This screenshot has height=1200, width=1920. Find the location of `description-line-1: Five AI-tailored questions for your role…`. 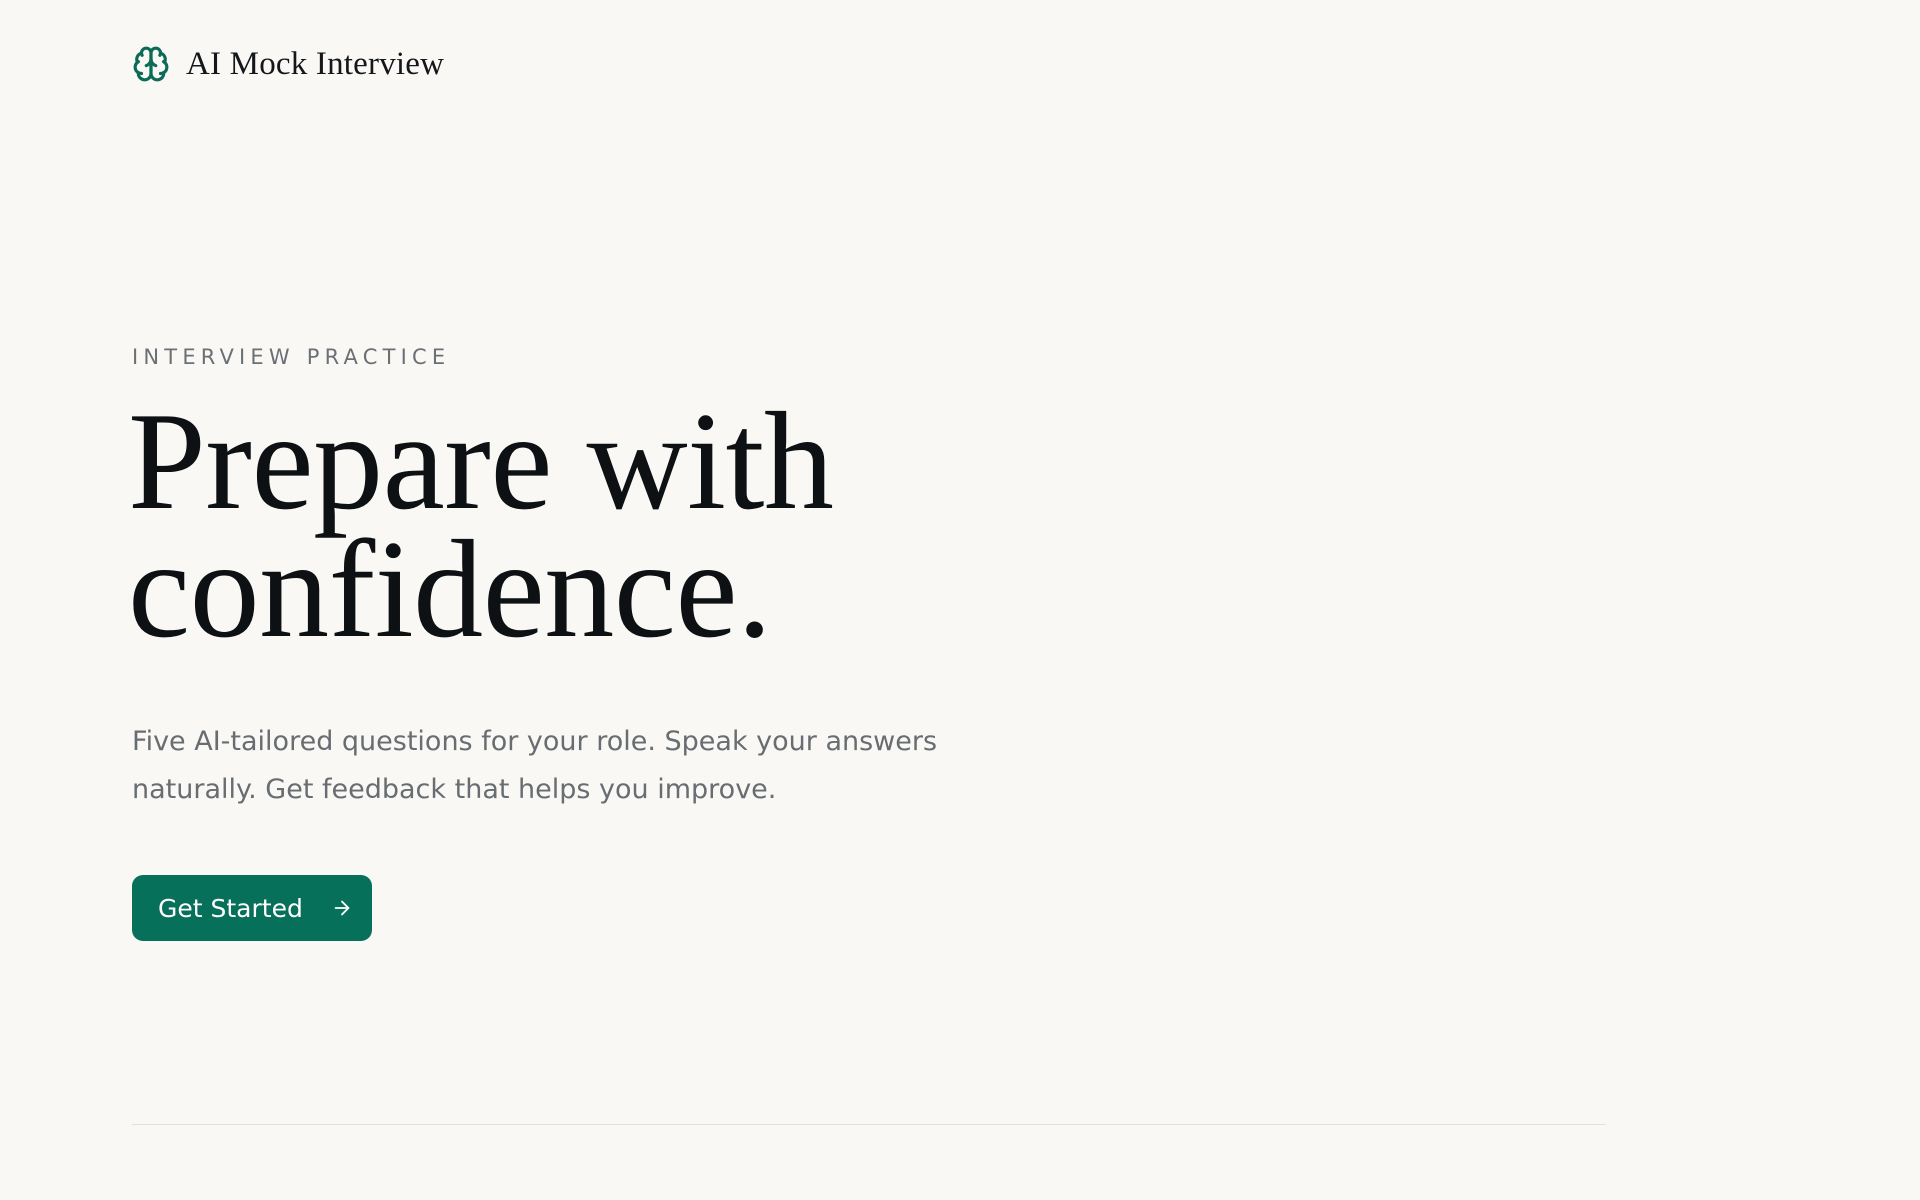

description-line-1: Five AI-tailored questions for your role… is located at coordinates (535, 741).